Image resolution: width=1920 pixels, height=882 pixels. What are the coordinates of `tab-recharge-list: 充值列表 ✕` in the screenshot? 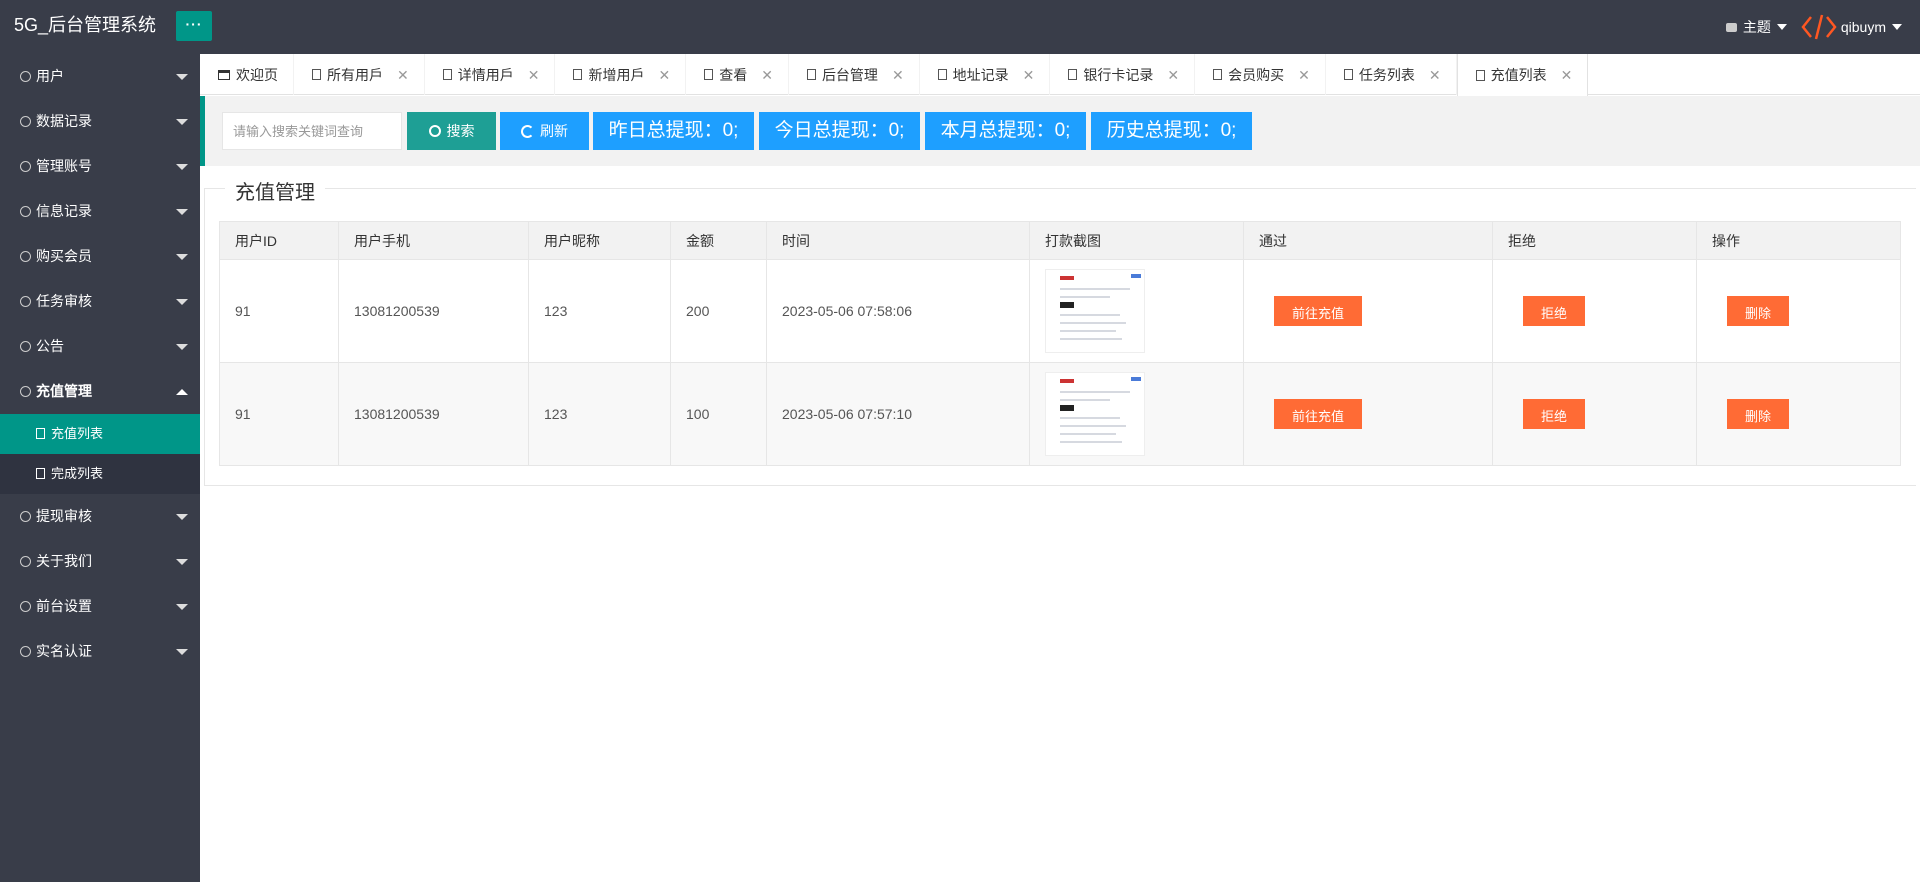 It's located at (1522, 75).